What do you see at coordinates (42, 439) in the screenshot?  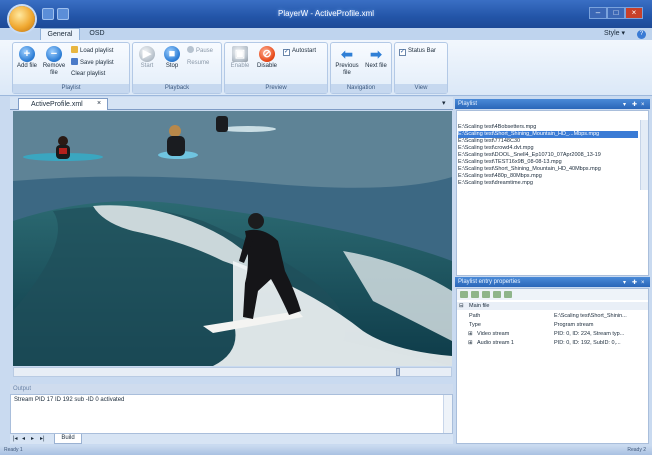 I see `last-tab-icon: ▸|` at bounding box center [42, 439].